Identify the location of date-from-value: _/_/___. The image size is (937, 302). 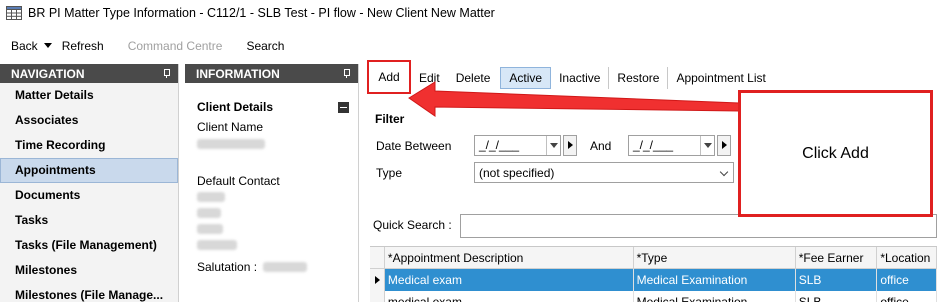
(499, 145).